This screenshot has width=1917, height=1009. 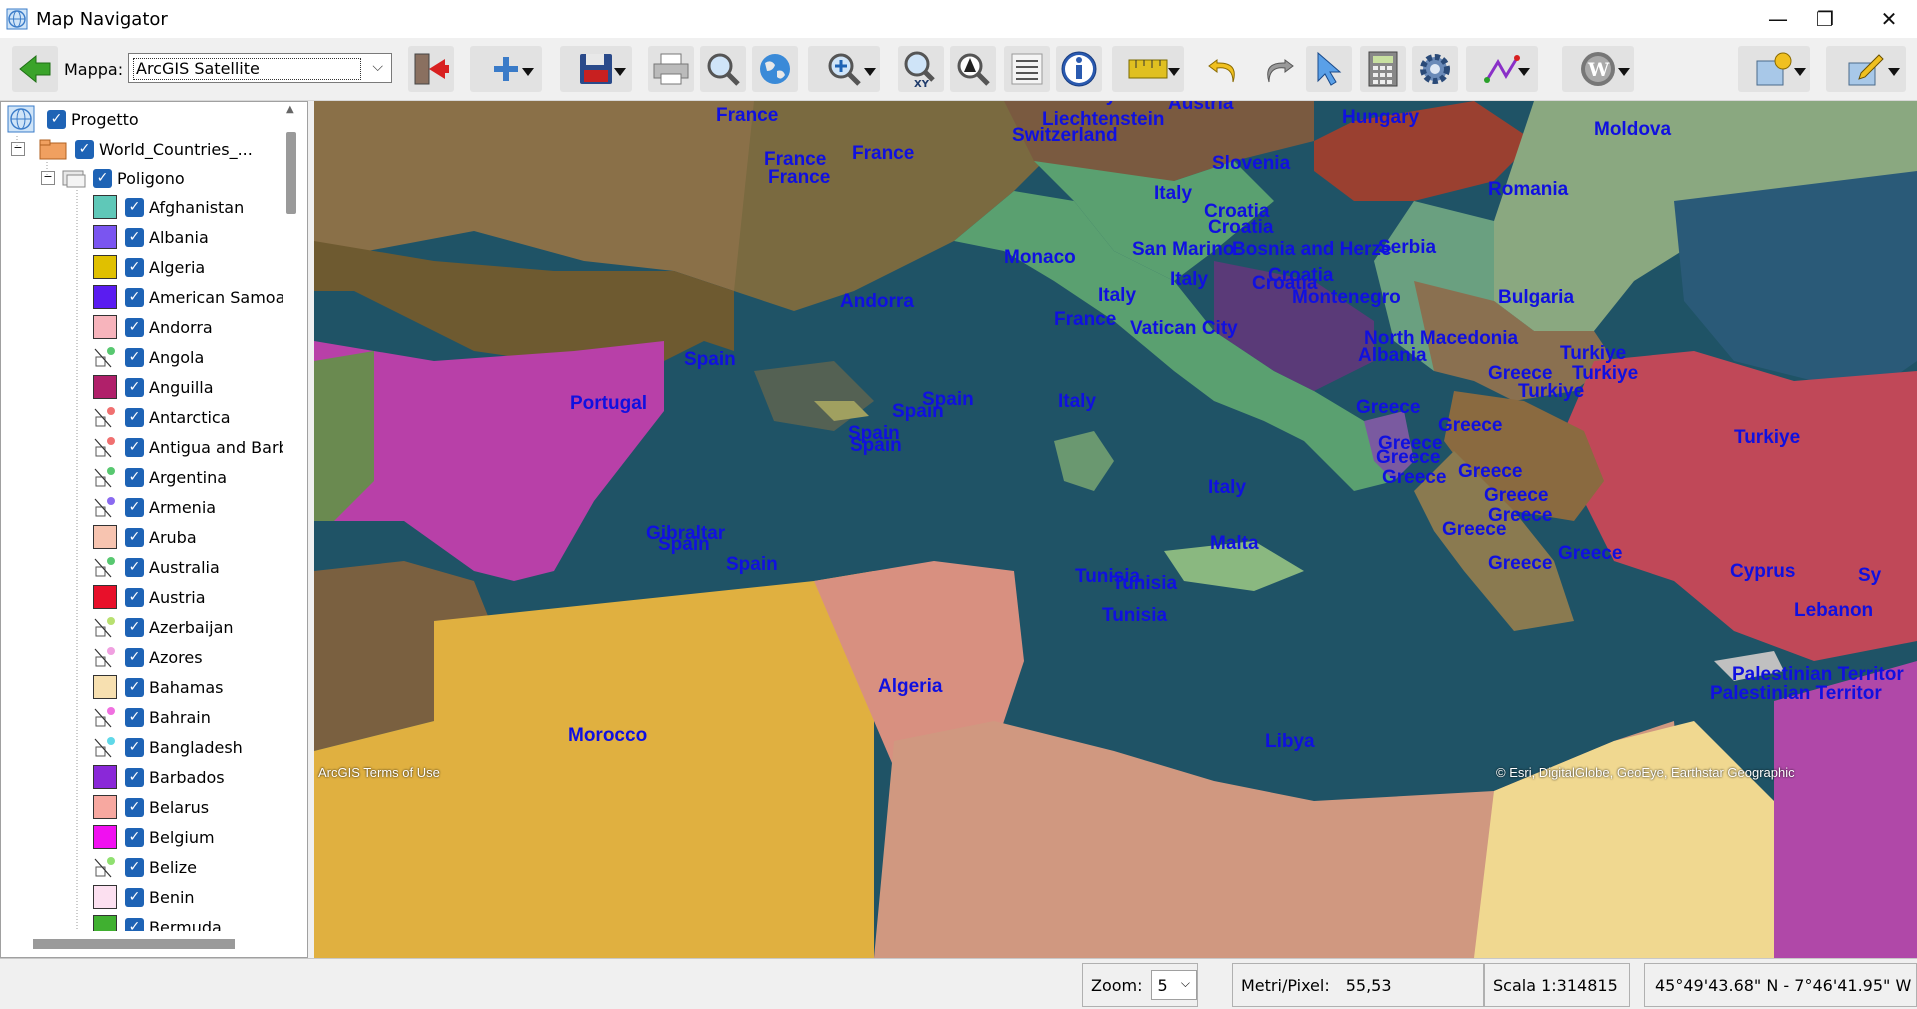 I want to click on redo-button, so click(x=1277, y=69).